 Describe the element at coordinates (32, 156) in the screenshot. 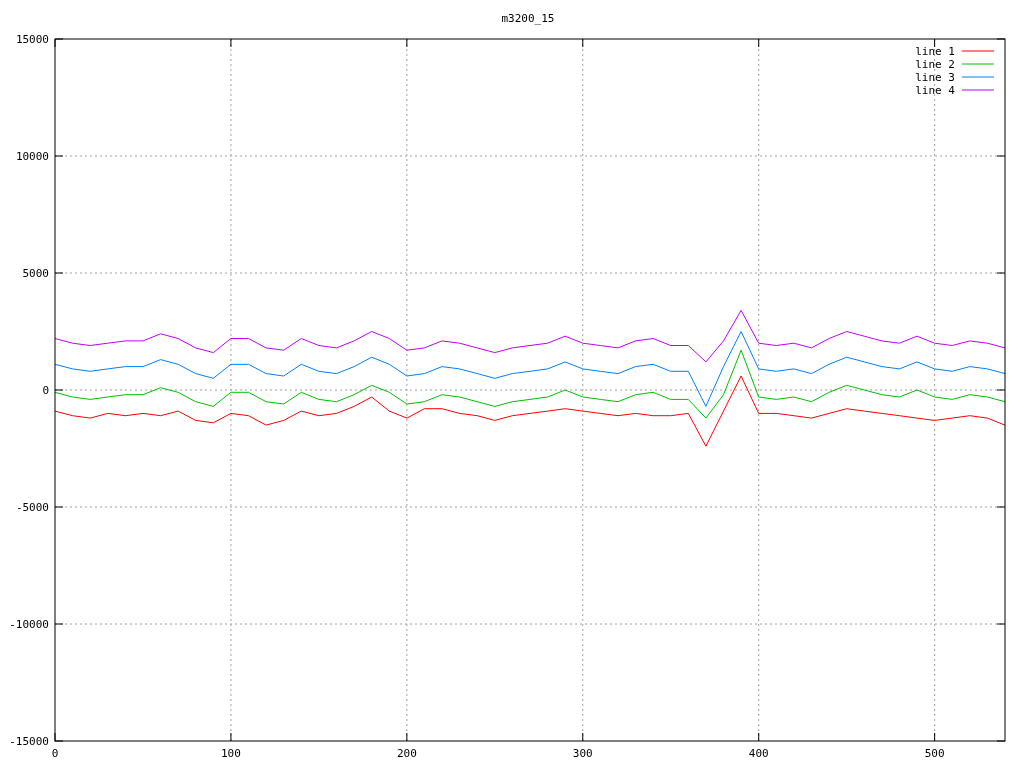

I see `tick-label: 10000` at that location.